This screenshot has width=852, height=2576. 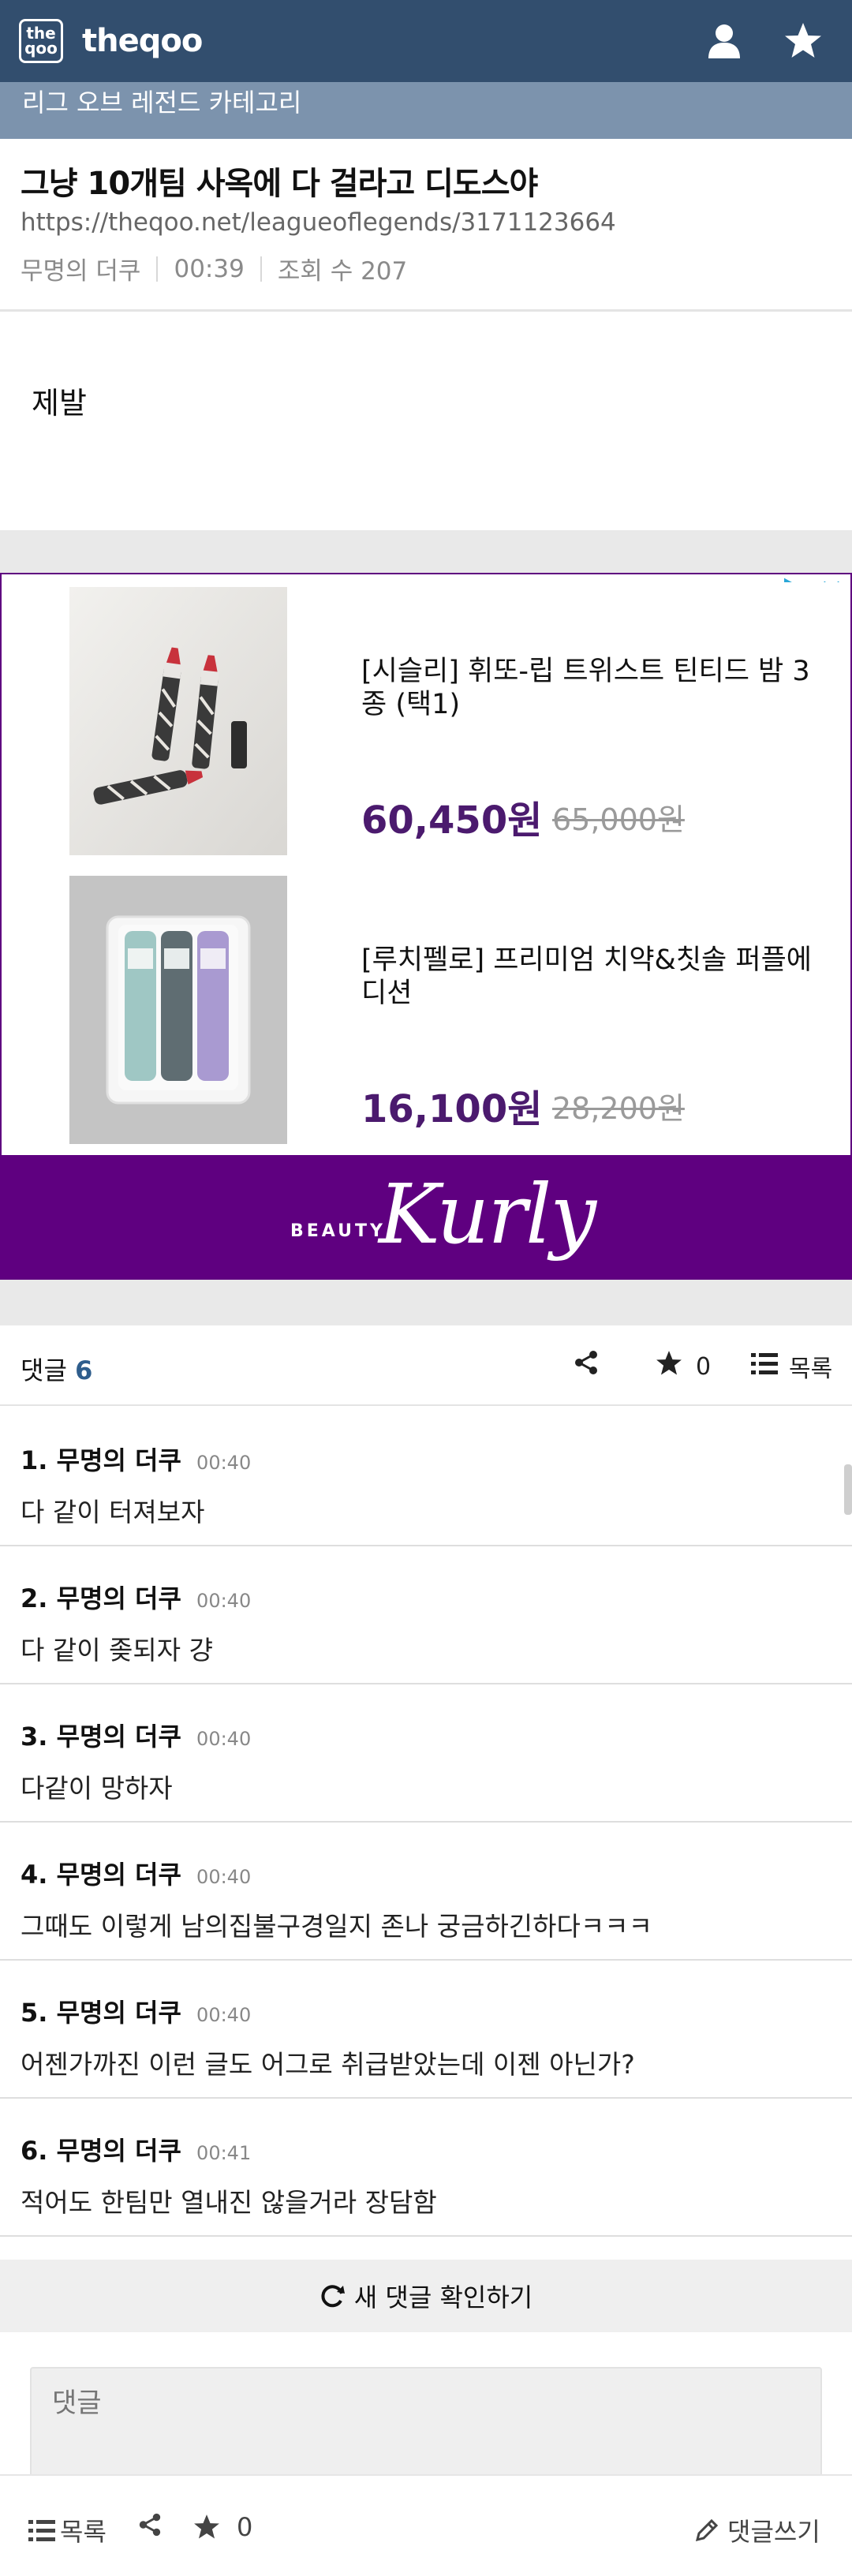 What do you see at coordinates (426, 2525) in the screenshot?
I see `bottom-action-bar: 목록 0 댓글쓰기` at bounding box center [426, 2525].